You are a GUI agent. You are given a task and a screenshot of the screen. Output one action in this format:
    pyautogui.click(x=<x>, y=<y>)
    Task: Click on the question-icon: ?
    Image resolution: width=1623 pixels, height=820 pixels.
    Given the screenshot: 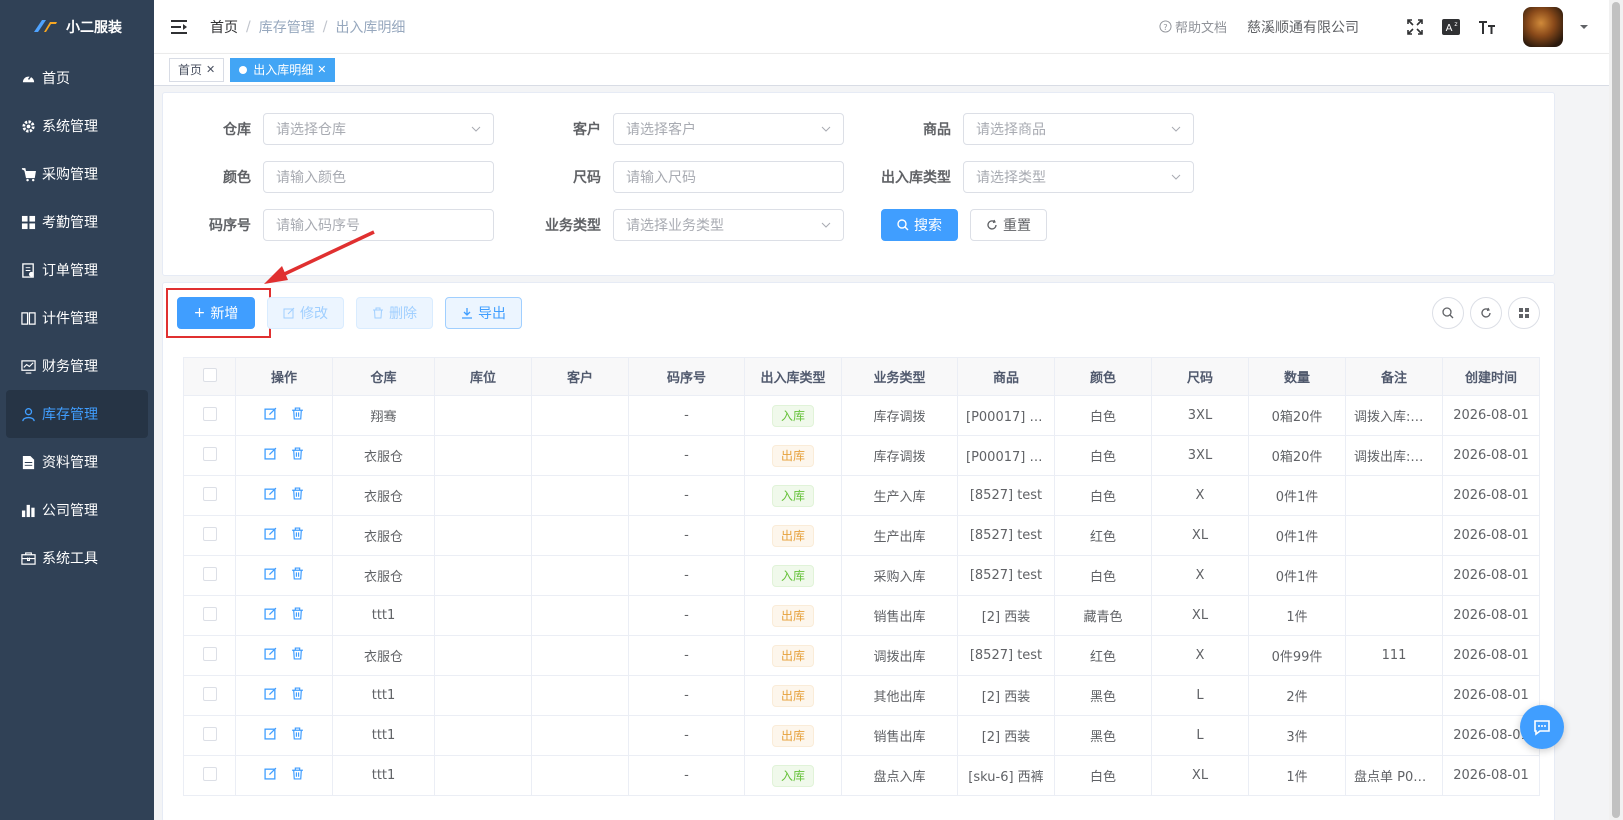 What is the action you would take?
    pyautogui.click(x=1165, y=26)
    